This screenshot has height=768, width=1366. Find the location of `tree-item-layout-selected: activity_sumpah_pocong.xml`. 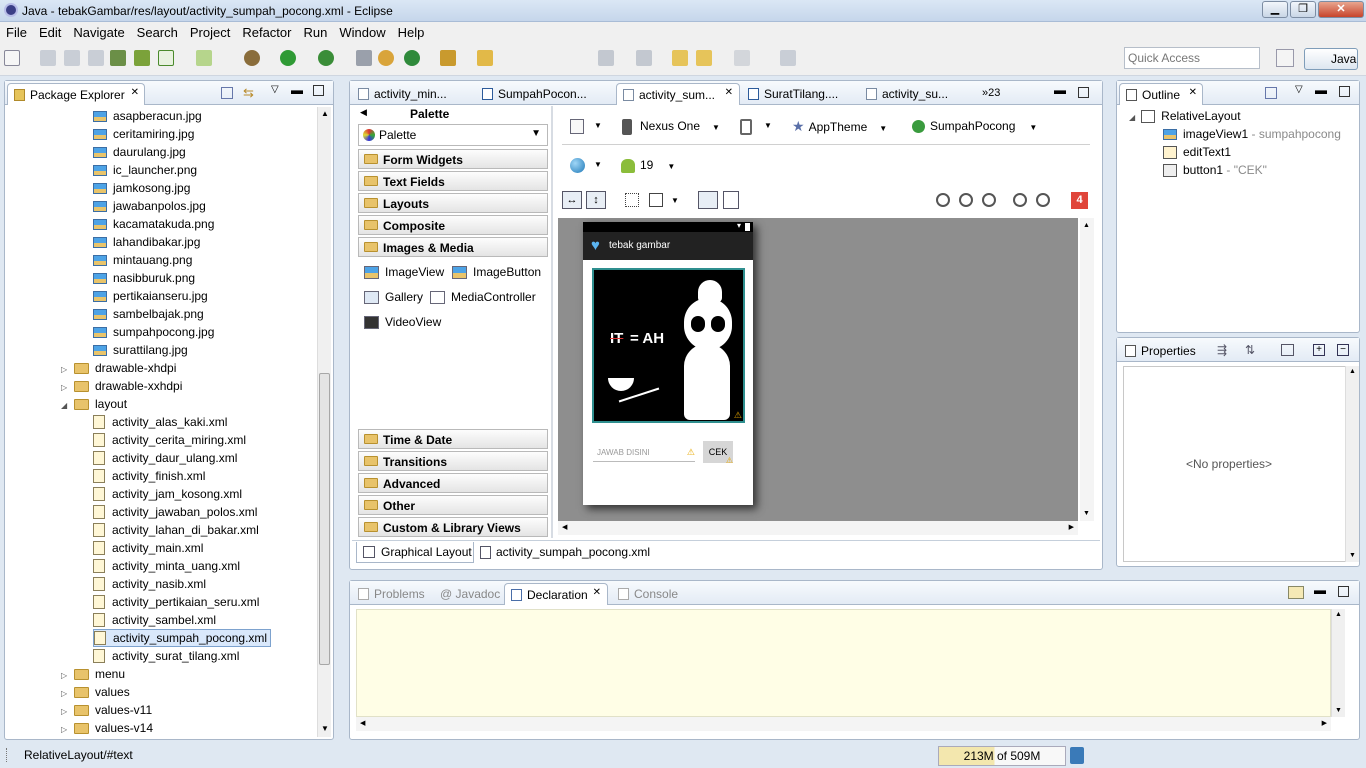

tree-item-layout-selected: activity_sumpah_pocong.xml is located at coordinates (182, 638).